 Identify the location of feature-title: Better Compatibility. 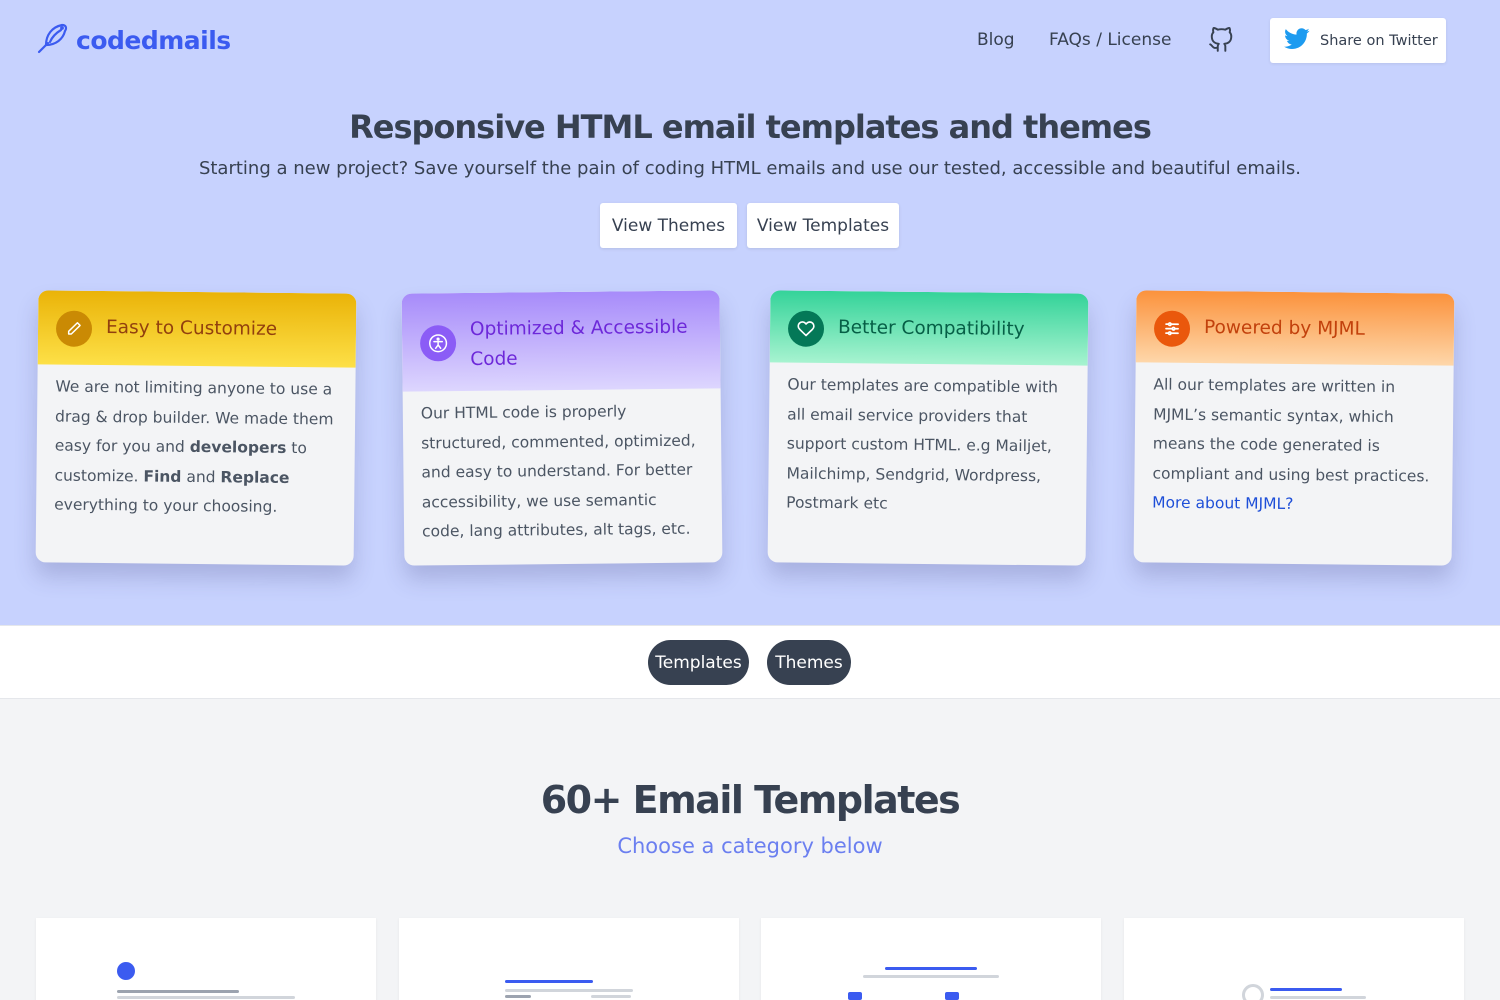
(931, 329).